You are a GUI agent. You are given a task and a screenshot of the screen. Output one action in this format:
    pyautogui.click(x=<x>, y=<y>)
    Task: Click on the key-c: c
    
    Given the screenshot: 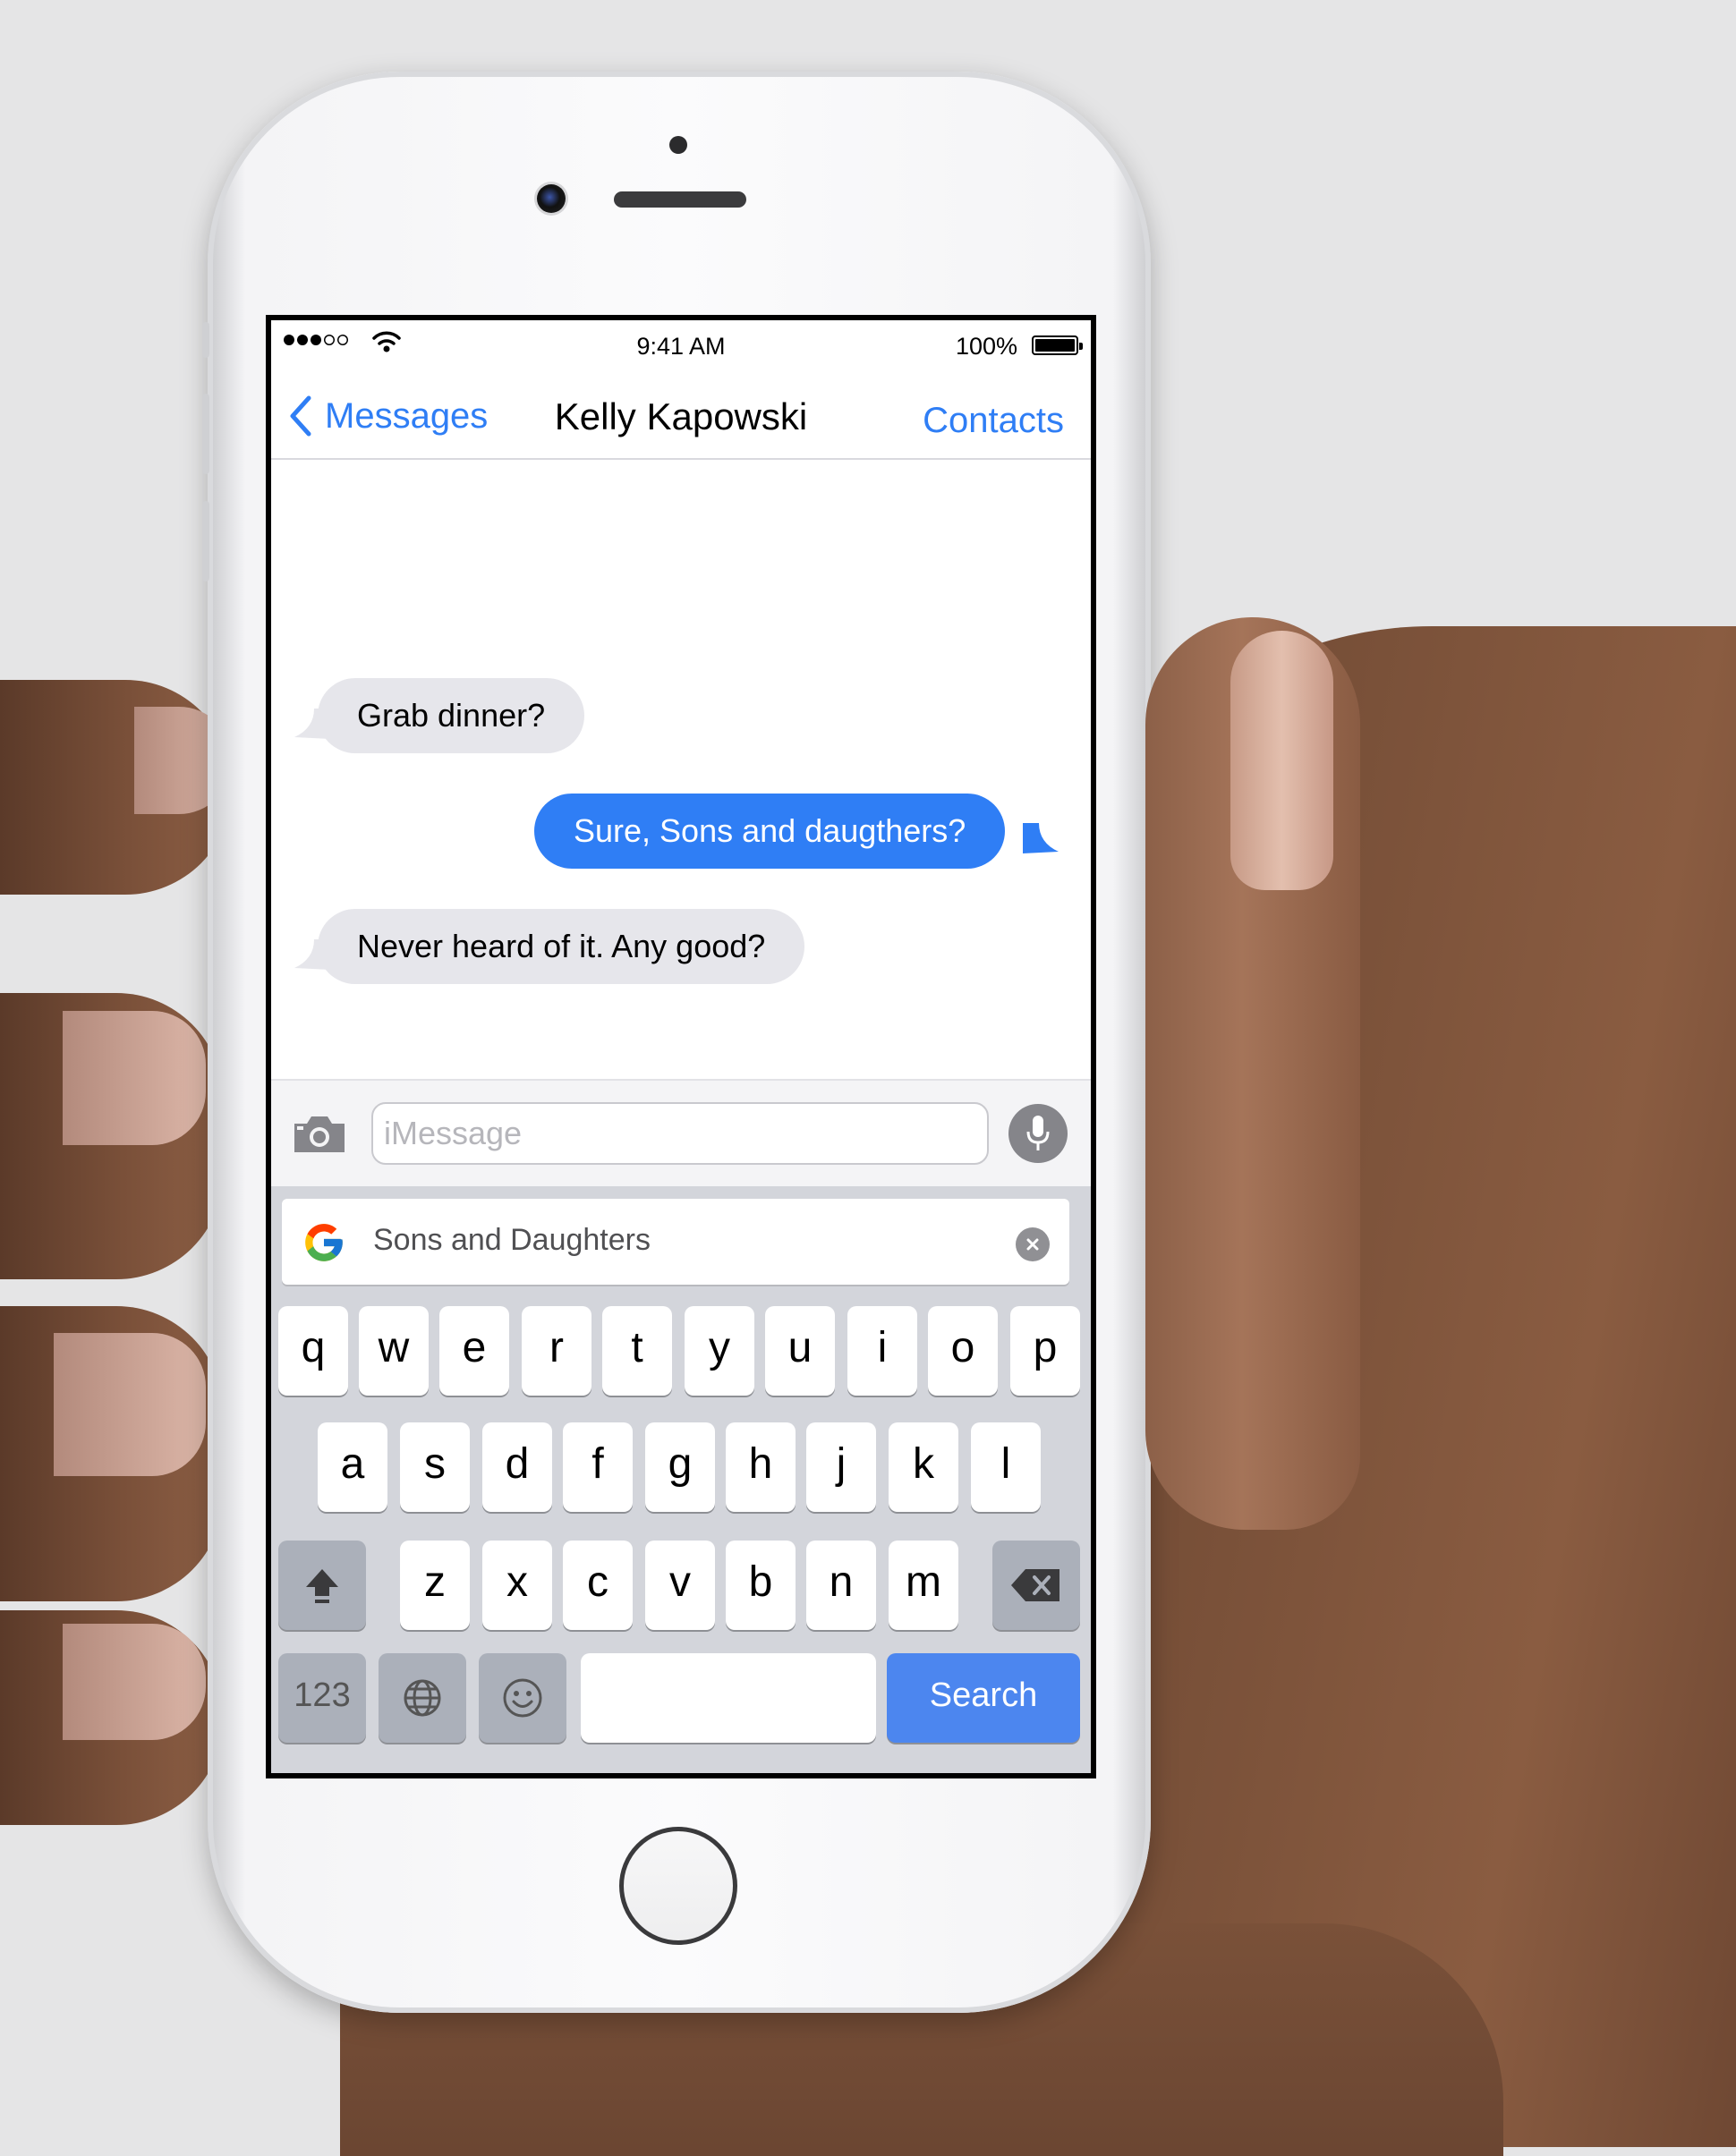 What is the action you would take?
    pyautogui.click(x=598, y=1586)
    